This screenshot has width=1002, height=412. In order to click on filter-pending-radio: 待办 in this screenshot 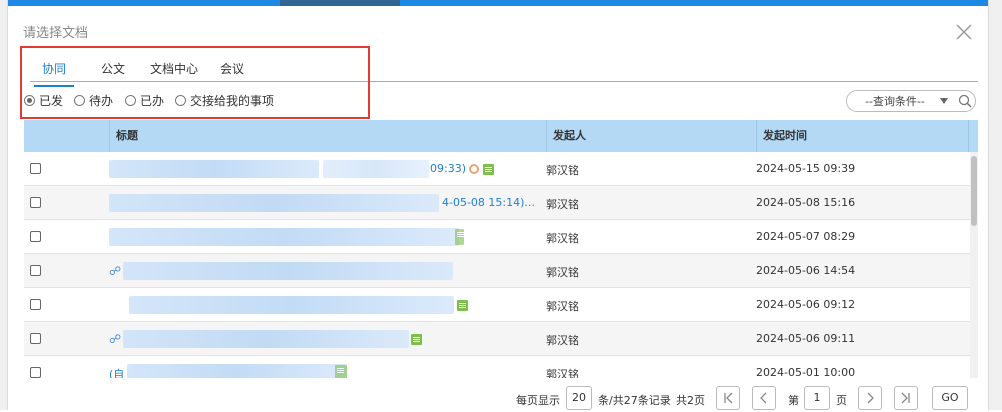, I will do `click(93, 100)`.